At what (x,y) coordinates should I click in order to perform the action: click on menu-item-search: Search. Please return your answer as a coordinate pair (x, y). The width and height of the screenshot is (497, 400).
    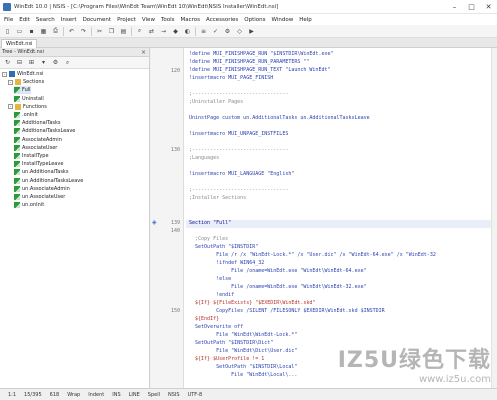
    Looking at the image, I should click on (45, 20).